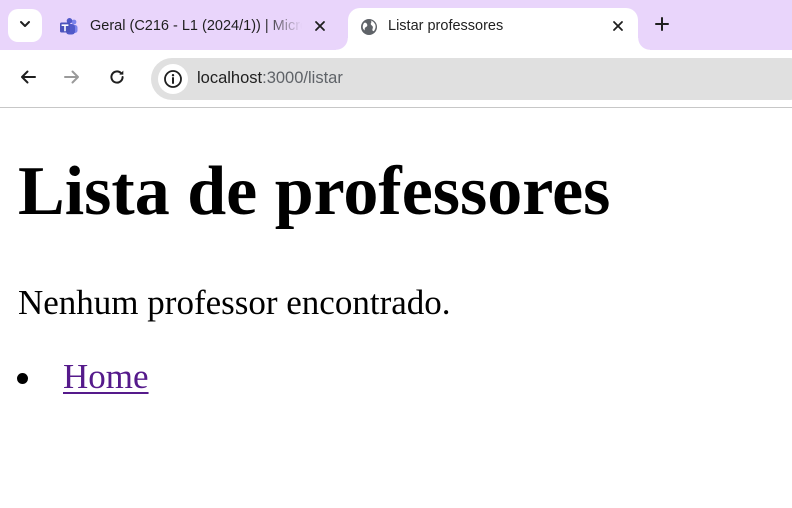 This screenshot has height=508, width=792. I want to click on new-tab-button, so click(662, 26).